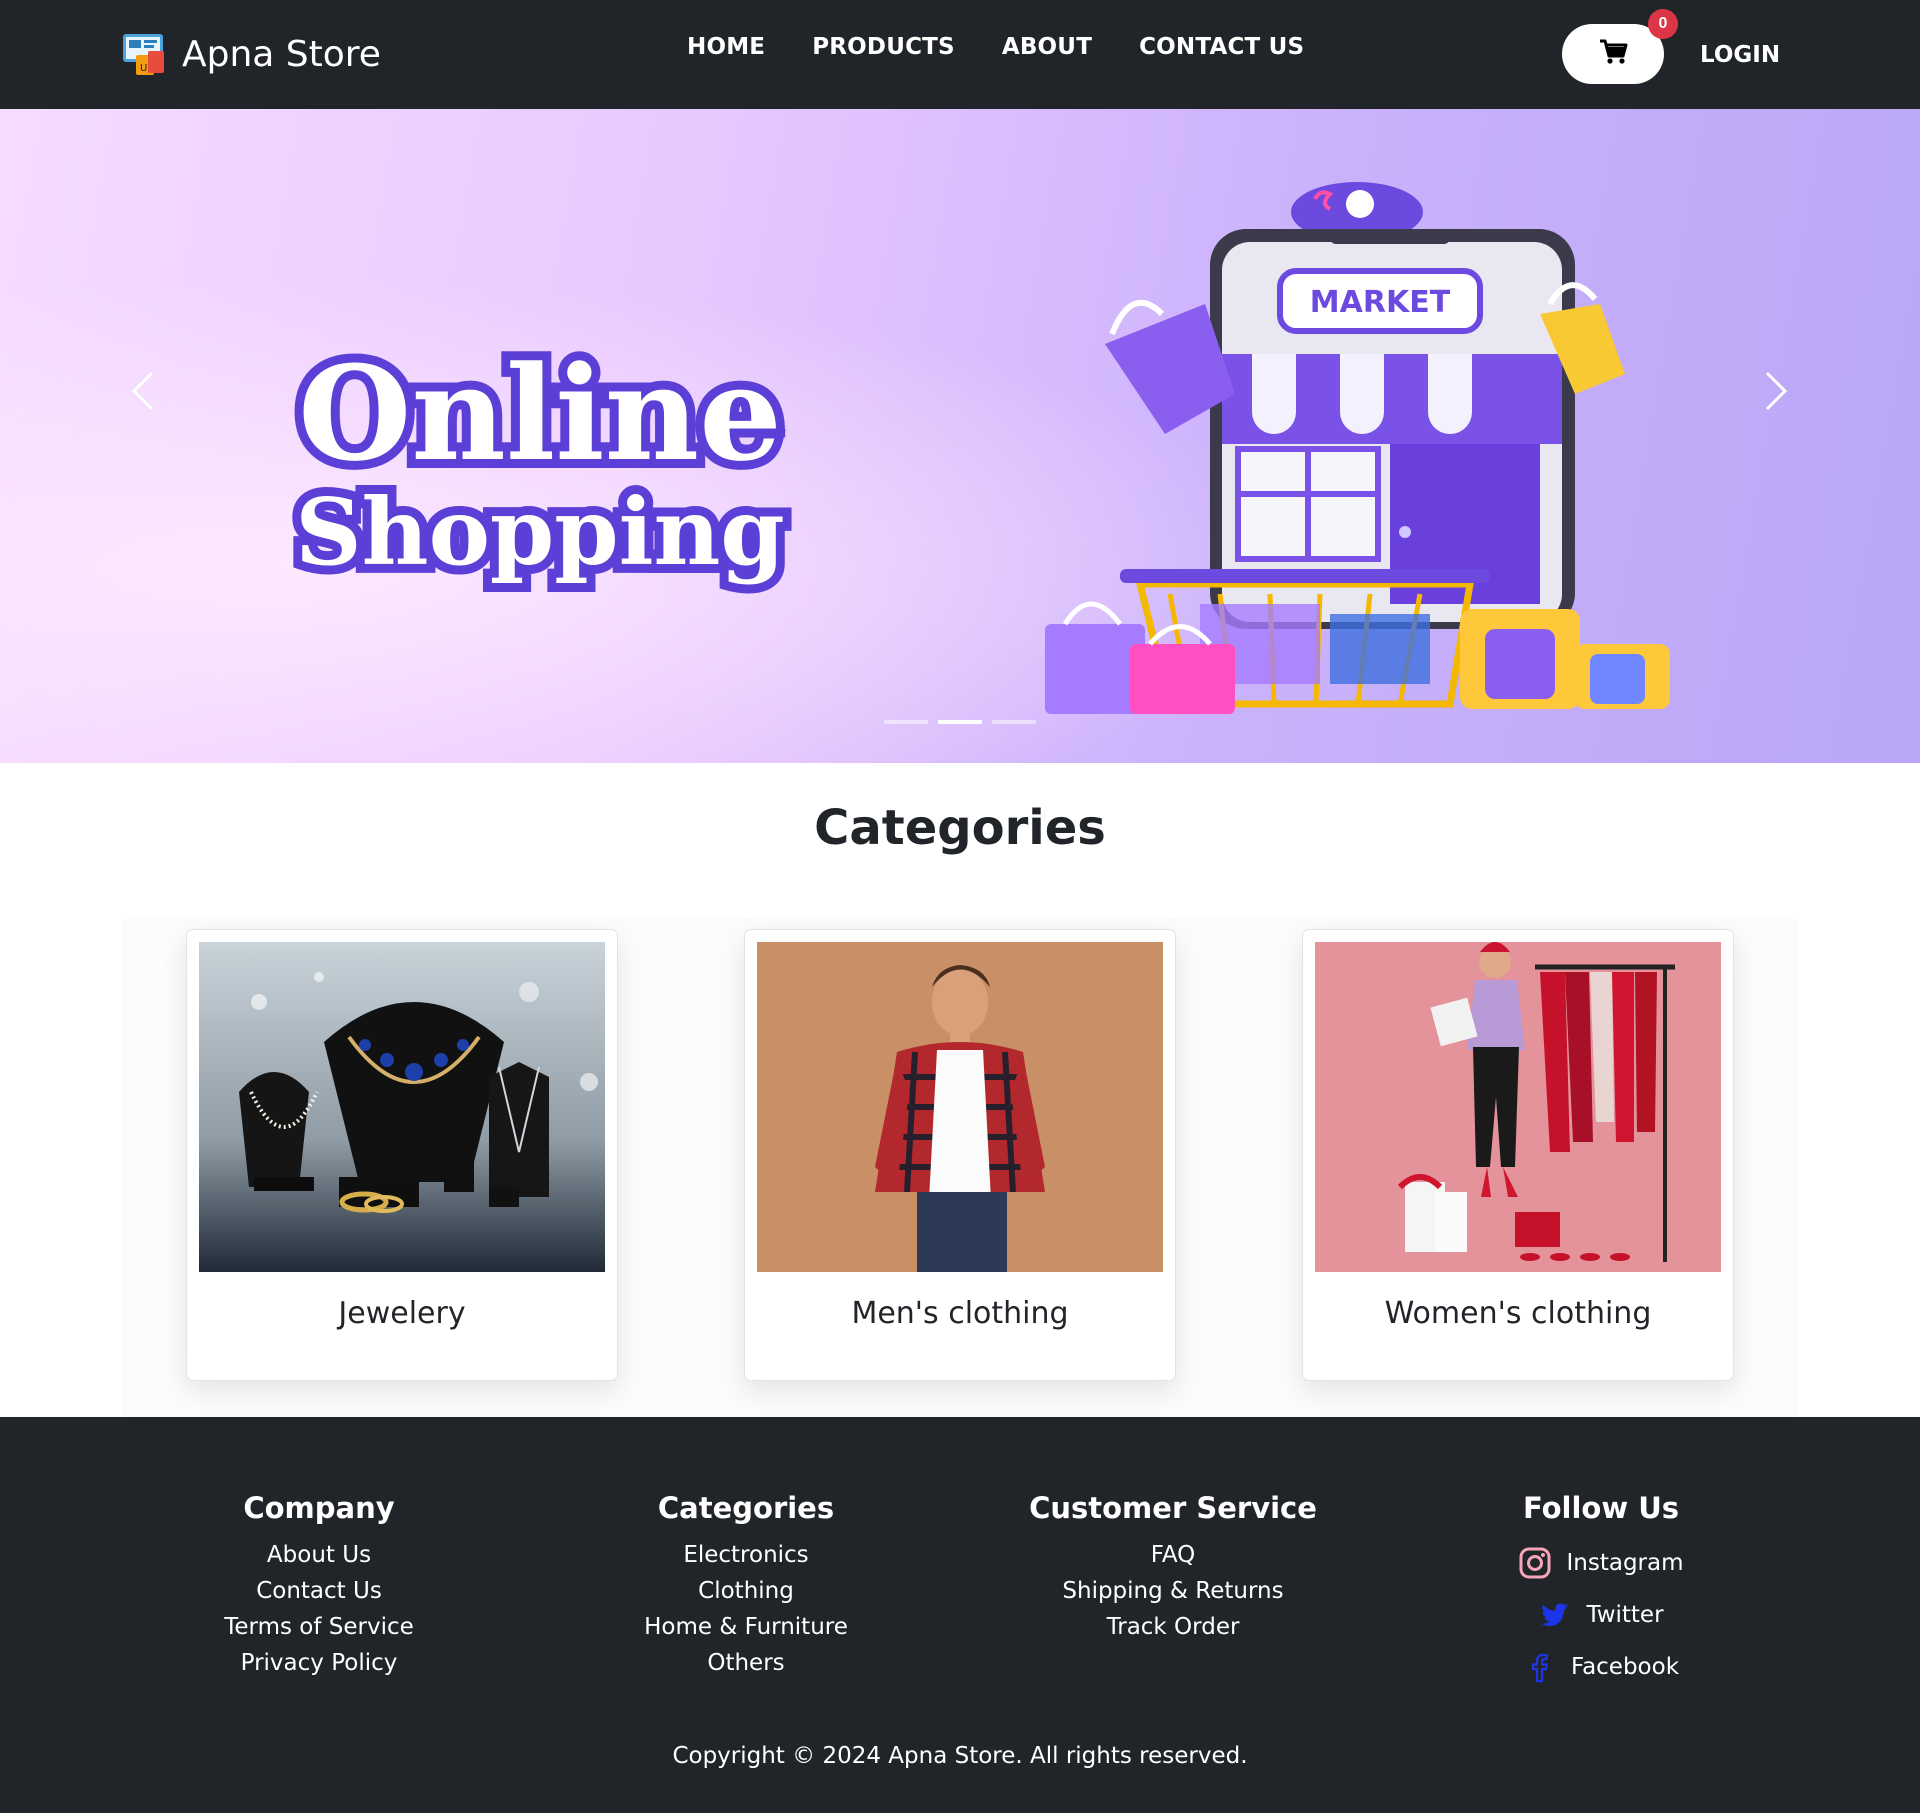  I want to click on footer-link-about-us: About Us, so click(319, 1555).